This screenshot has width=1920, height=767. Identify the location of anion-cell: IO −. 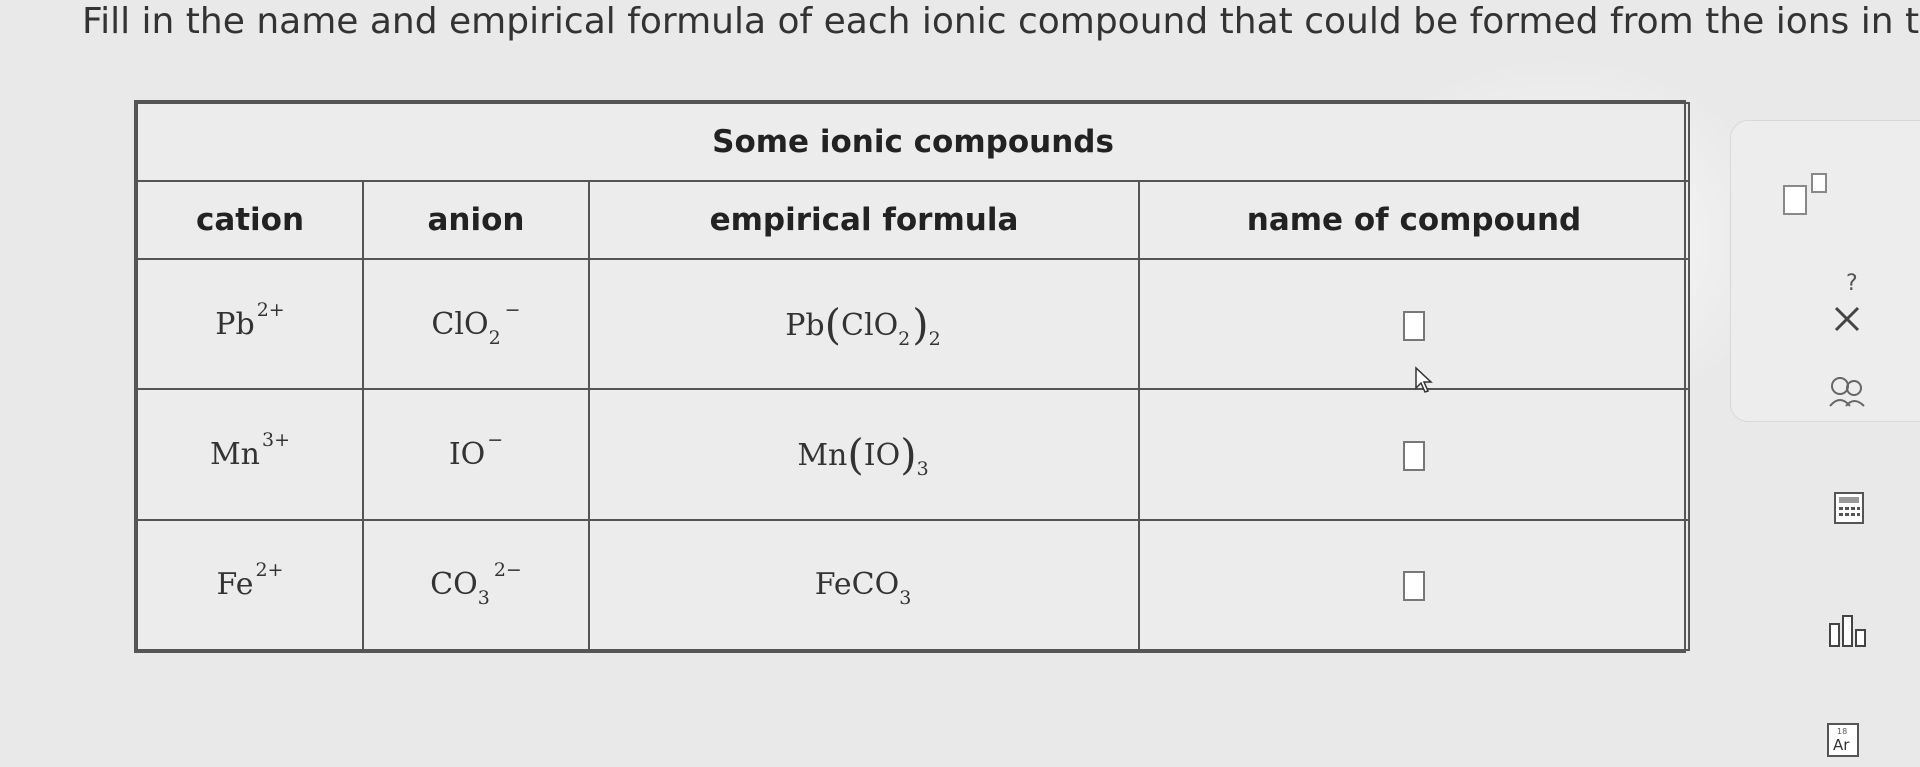
(476, 454).